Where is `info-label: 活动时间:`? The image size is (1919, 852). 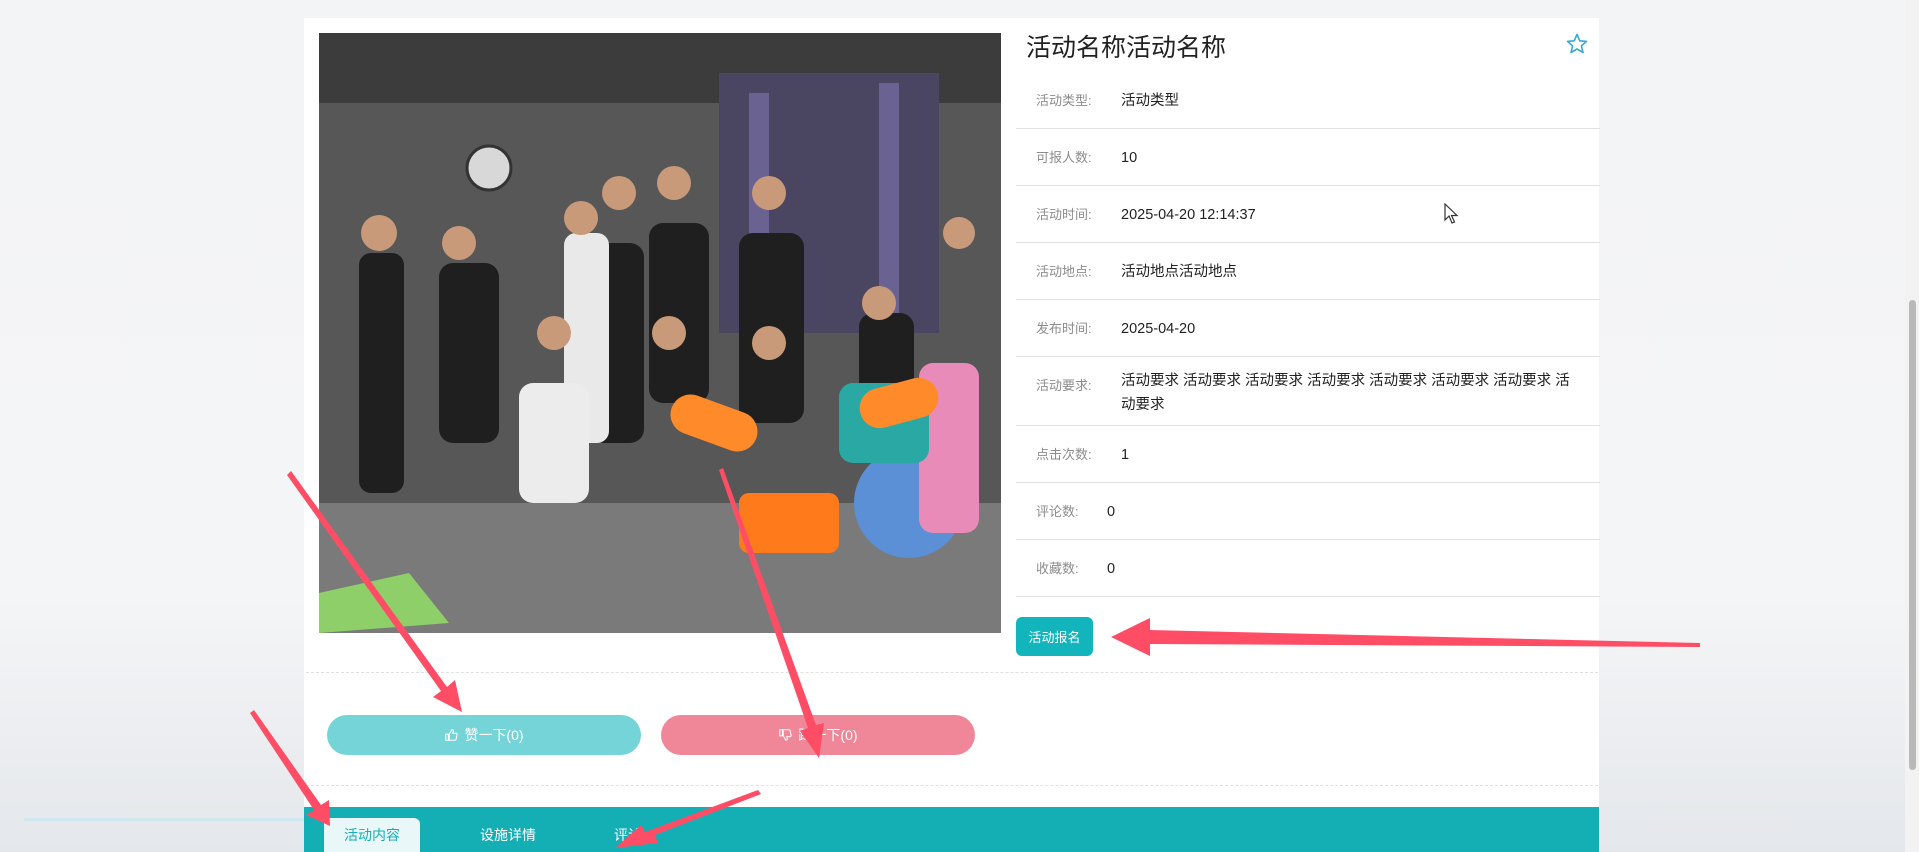
info-label: 活动时间: is located at coordinates (1064, 214).